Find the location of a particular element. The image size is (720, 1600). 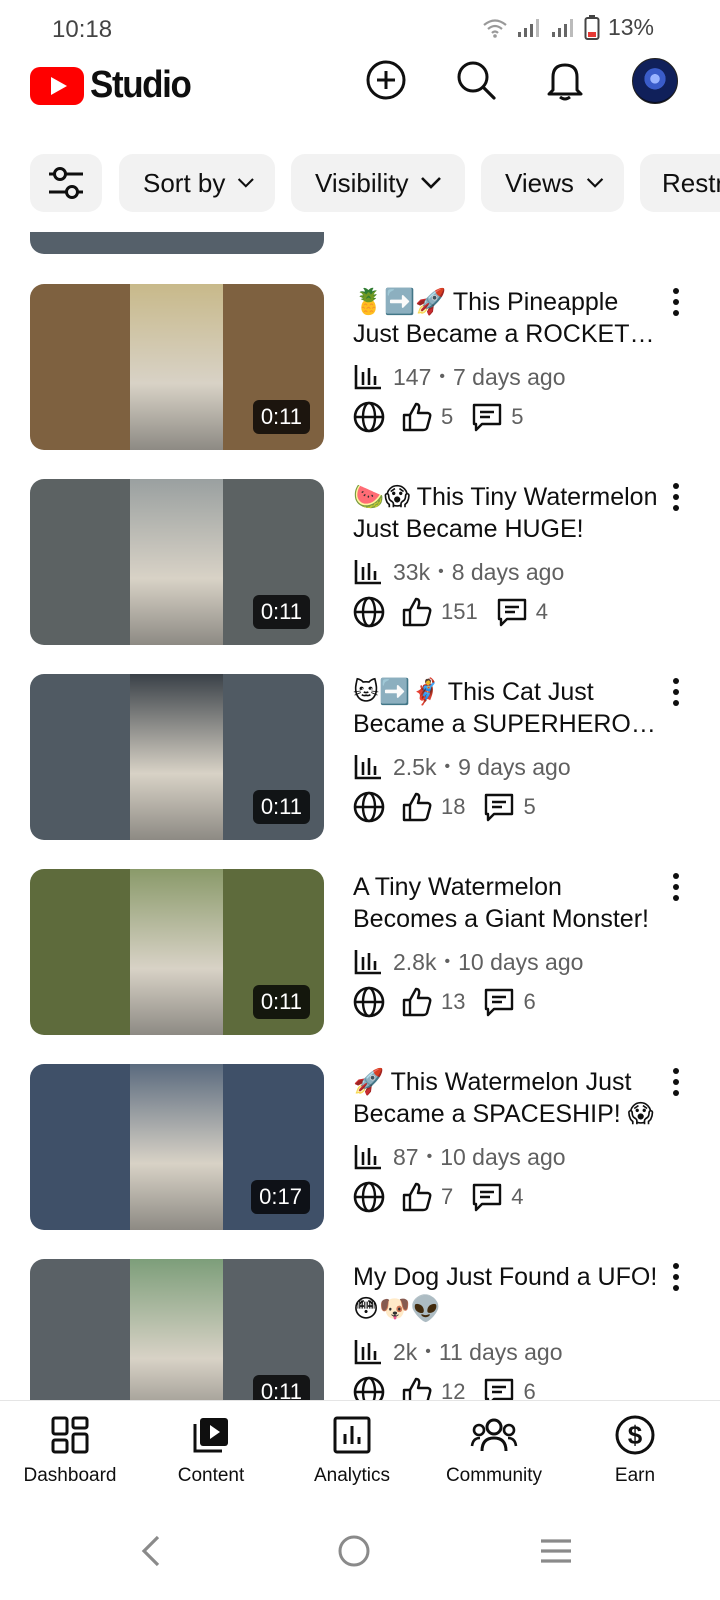

notifications-button is located at coordinates (565, 80).